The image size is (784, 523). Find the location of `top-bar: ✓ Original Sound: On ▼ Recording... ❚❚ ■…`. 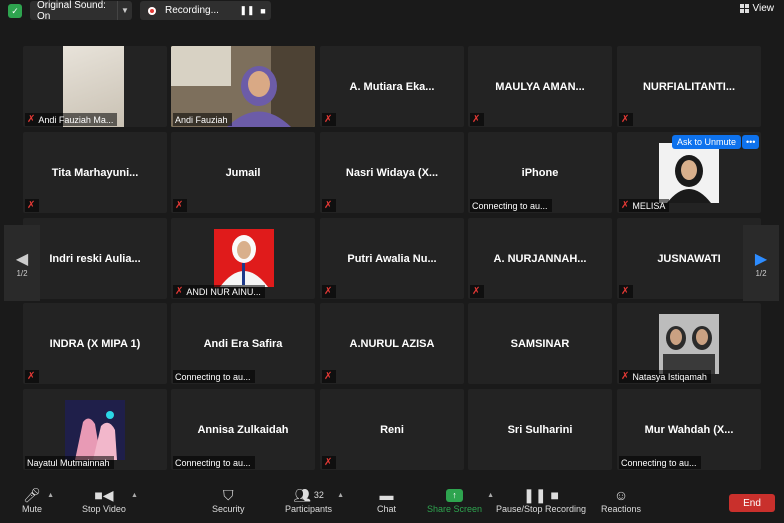

top-bar: ✓ Original Sound: On ▼ Recording... ❚❚ ■… is located at coordinates (392, 11).